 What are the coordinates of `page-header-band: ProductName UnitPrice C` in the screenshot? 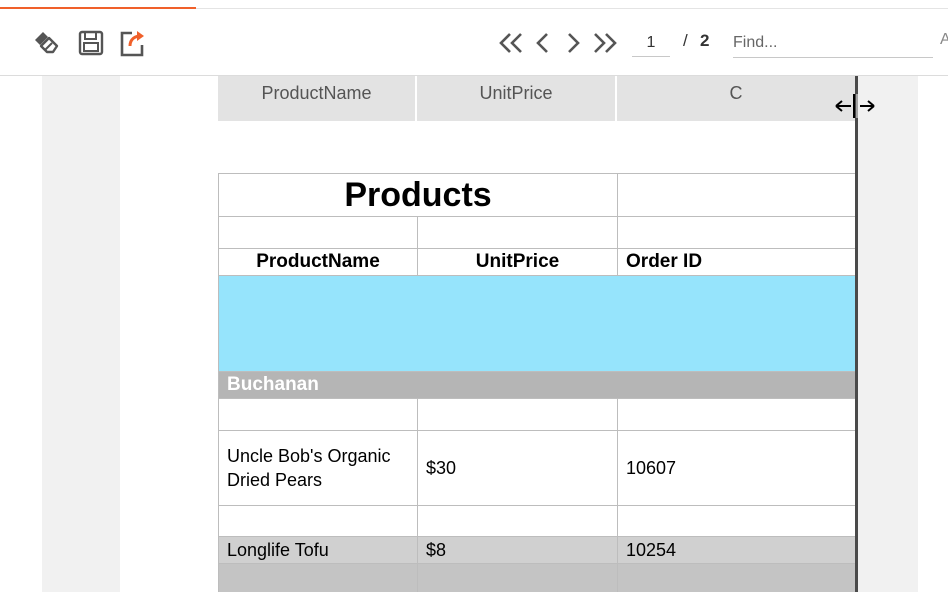 It's located at (536, 98).